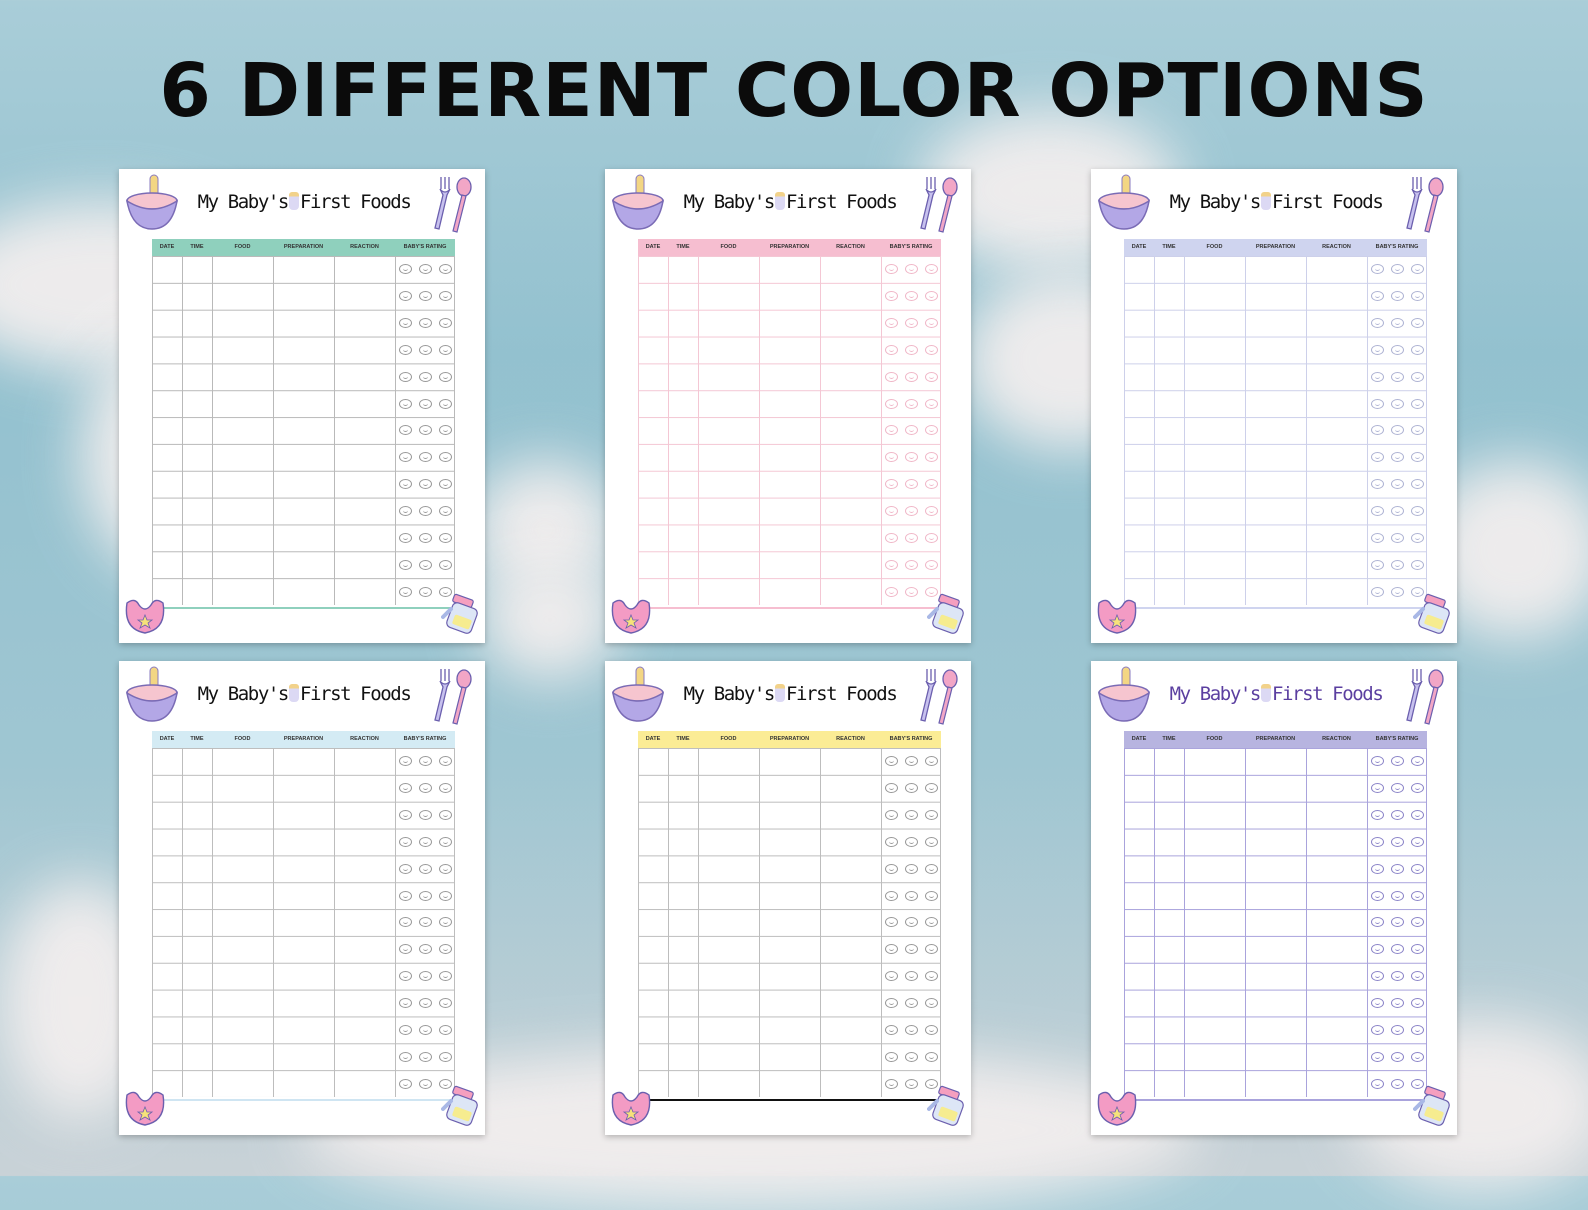  What do you see at coordinates (152, 202) in the screenshot?
I see `bowl-icon` at bounding box center [152, 202].